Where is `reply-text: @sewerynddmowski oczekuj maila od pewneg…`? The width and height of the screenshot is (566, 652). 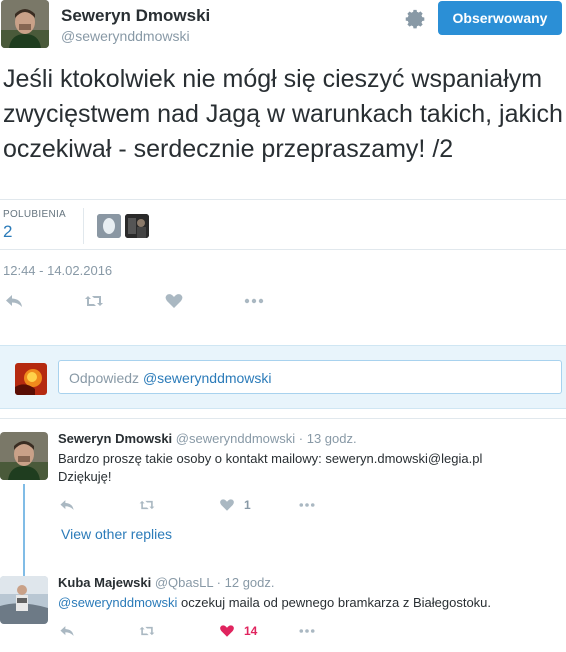
reply-text: @sewerynddmowski oczekuj maila od pewneg… is located at coordinates (308, 603).